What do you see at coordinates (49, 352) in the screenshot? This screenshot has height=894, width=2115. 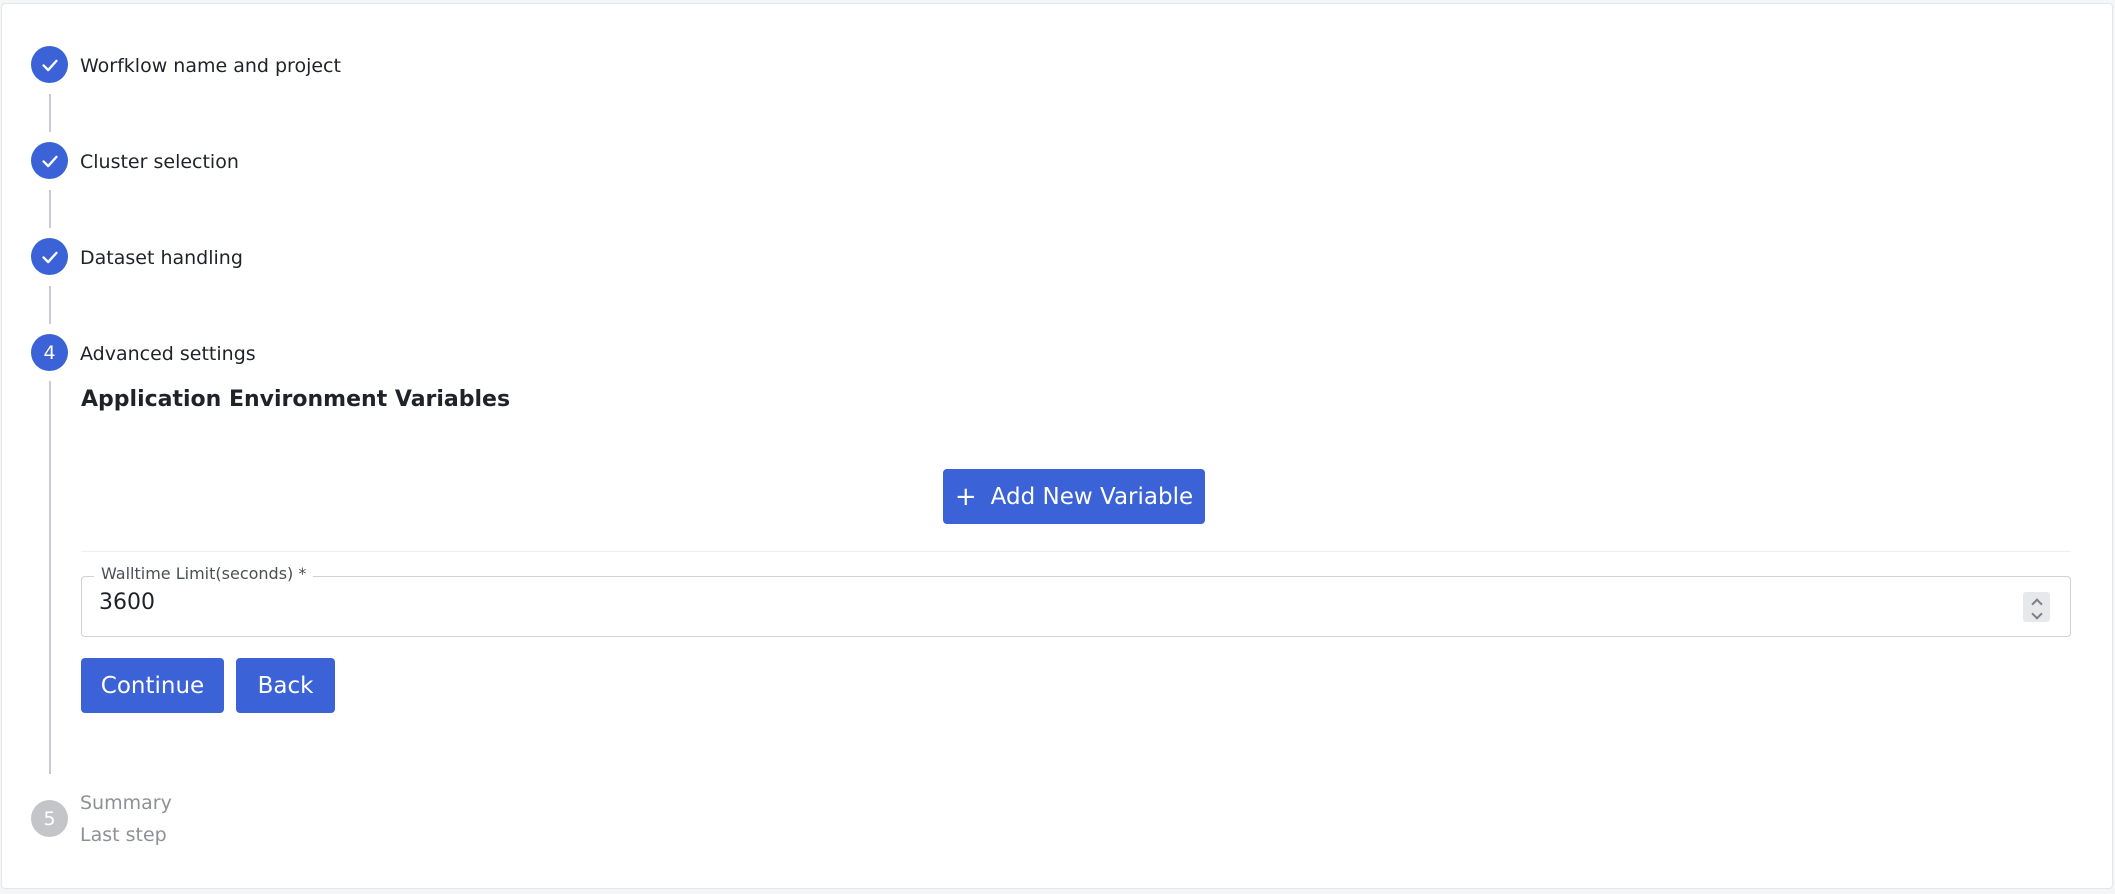 I see `step-4-number-badge: 4` at bounding box center [49, 352].